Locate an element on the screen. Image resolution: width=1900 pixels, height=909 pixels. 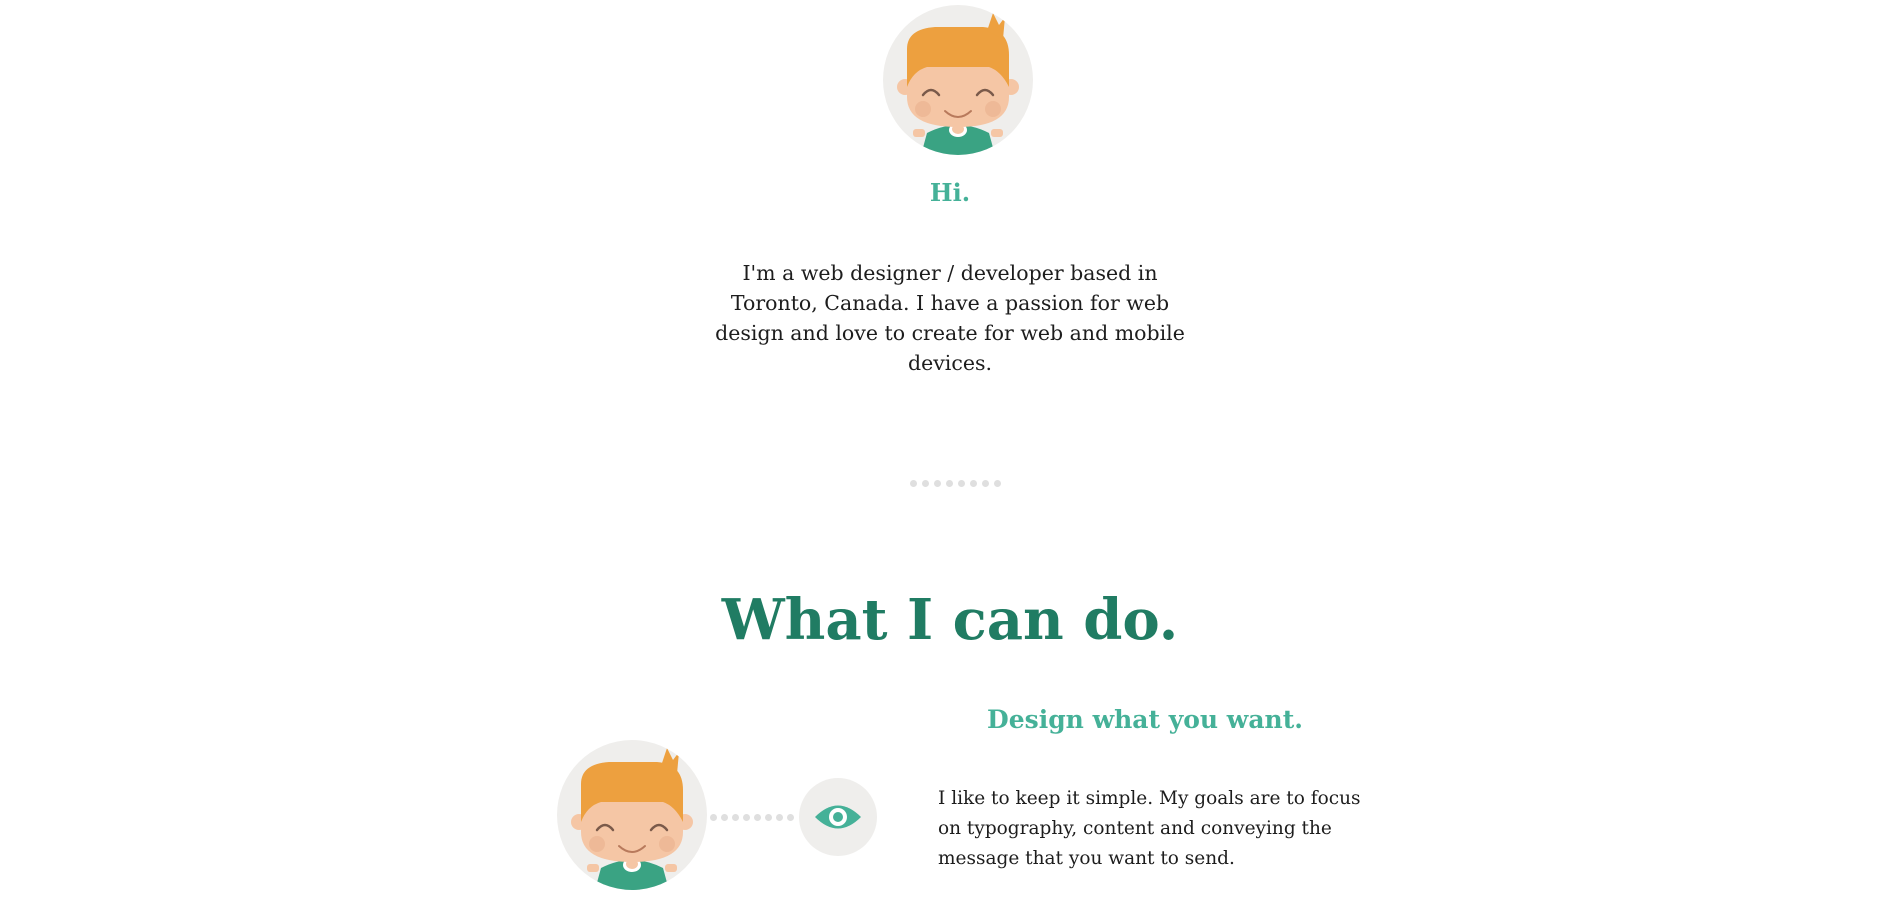
section-divider is located at coordinates (958, 484).